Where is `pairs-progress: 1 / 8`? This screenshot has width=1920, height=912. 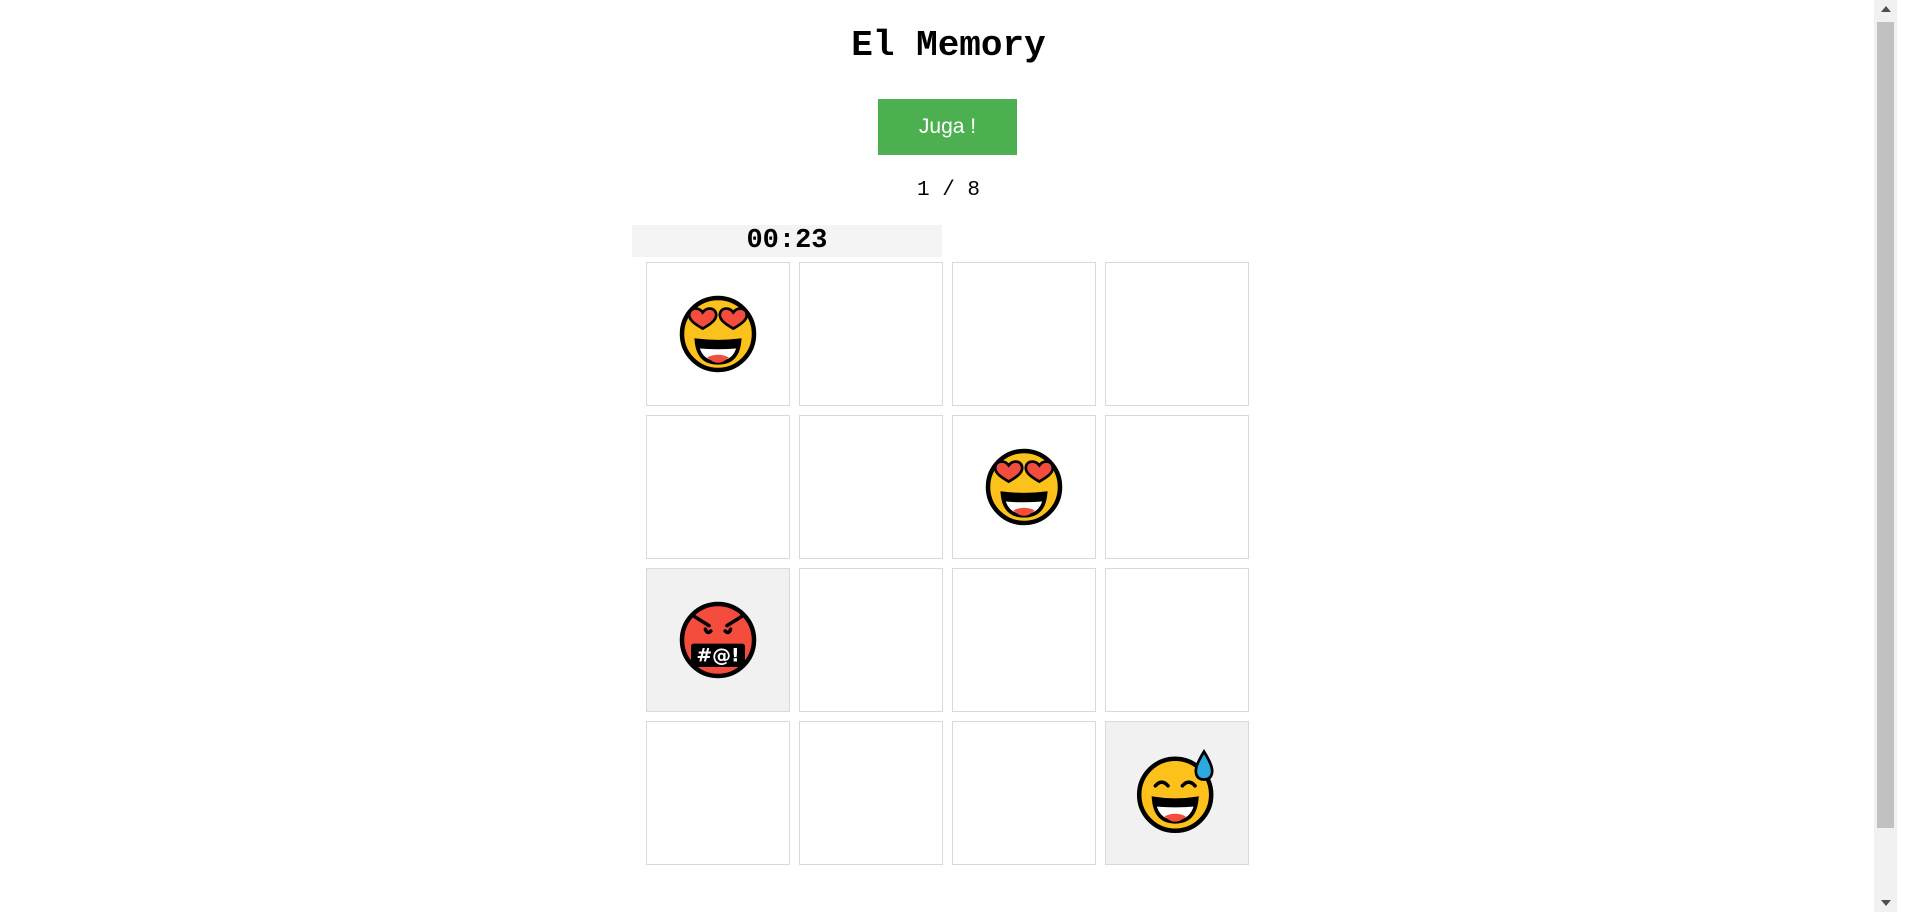 pairs-progress: 1 / 8 is located at coordinates (948, 190).